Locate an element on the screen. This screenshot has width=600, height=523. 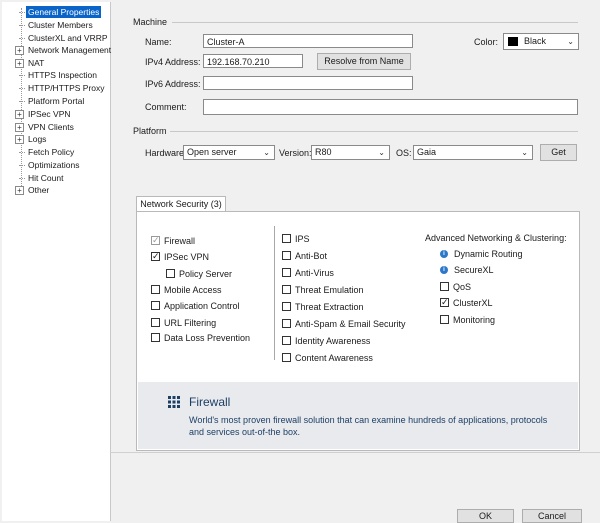
tree-item-label: Cluster Members is located at coordinates (60, 25).